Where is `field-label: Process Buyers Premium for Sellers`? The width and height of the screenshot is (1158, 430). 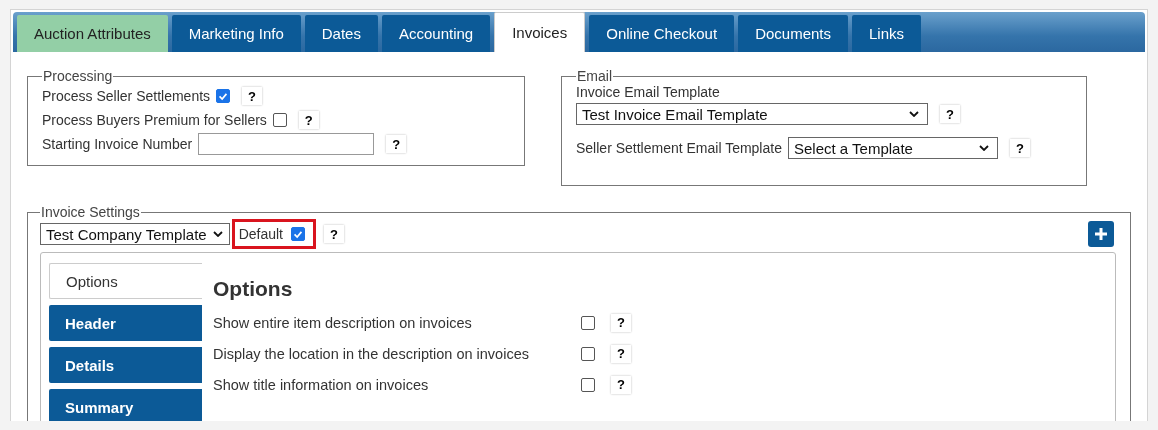 field-label: Process Buyers Premium for Sellers is located at coordinates (154, 120).